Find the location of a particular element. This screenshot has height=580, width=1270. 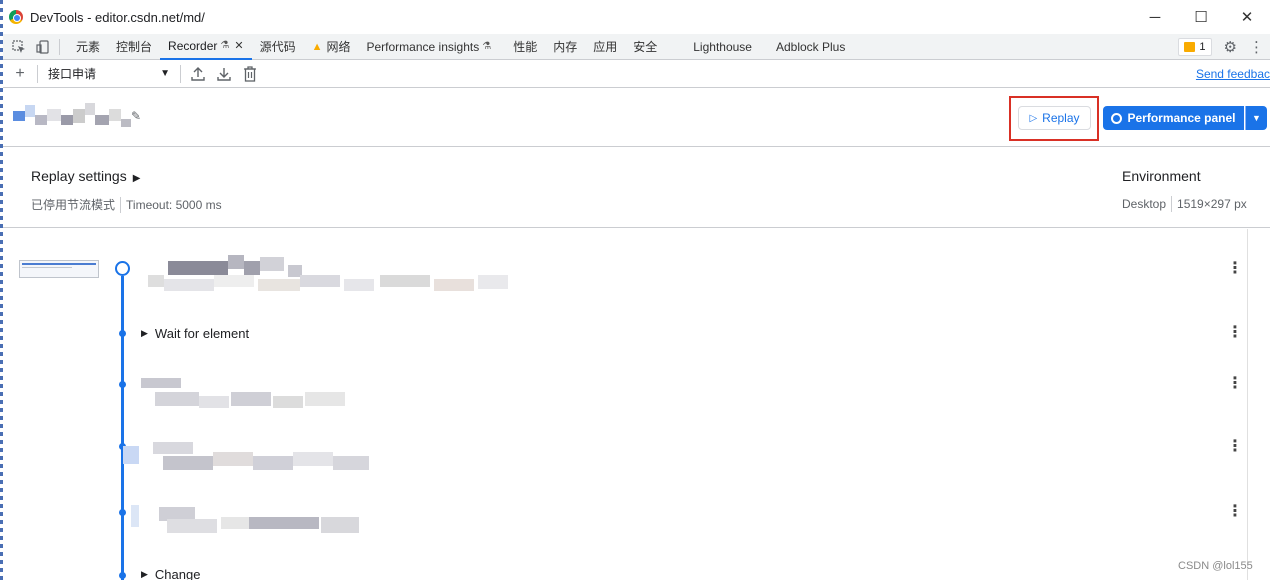

tab-label: Lighthouse is located at coordinates (722, 46).